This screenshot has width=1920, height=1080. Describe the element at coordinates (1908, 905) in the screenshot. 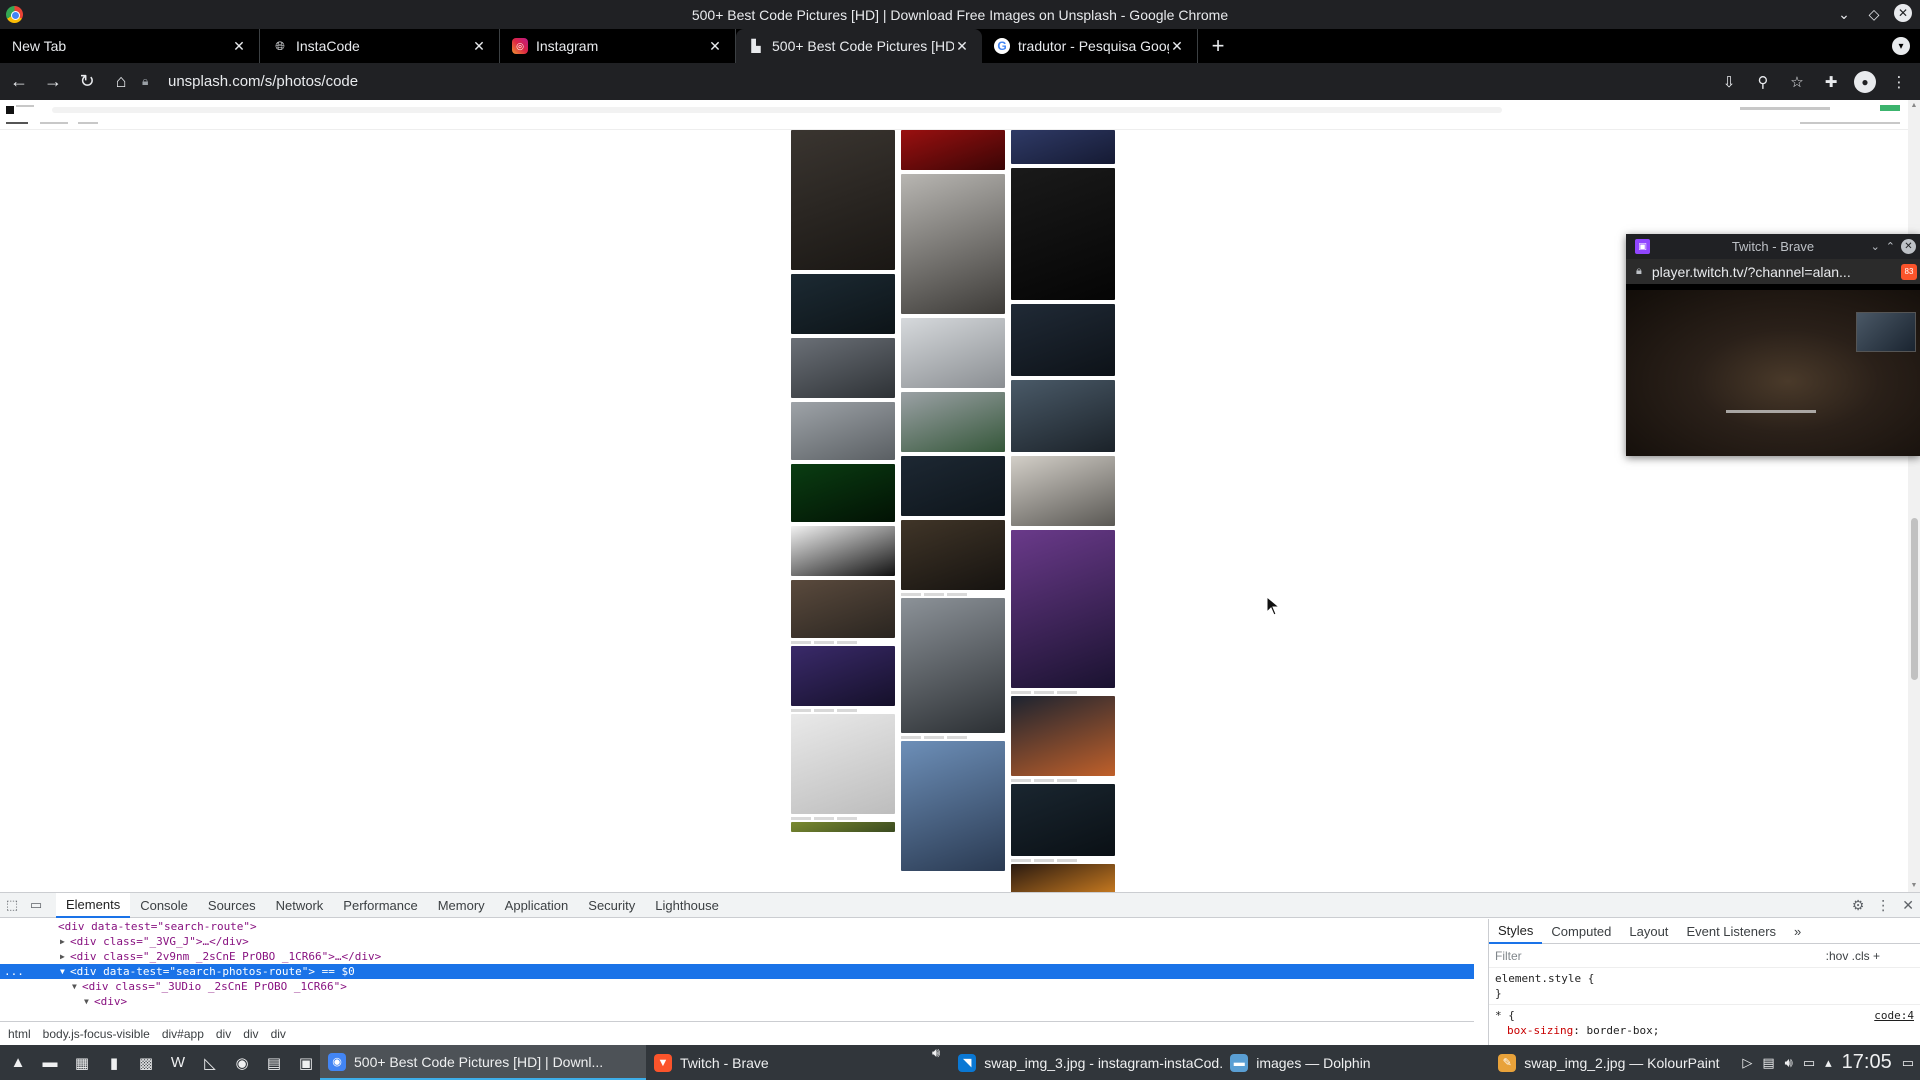

I see `close-devtools-icon: ✕` at that location.